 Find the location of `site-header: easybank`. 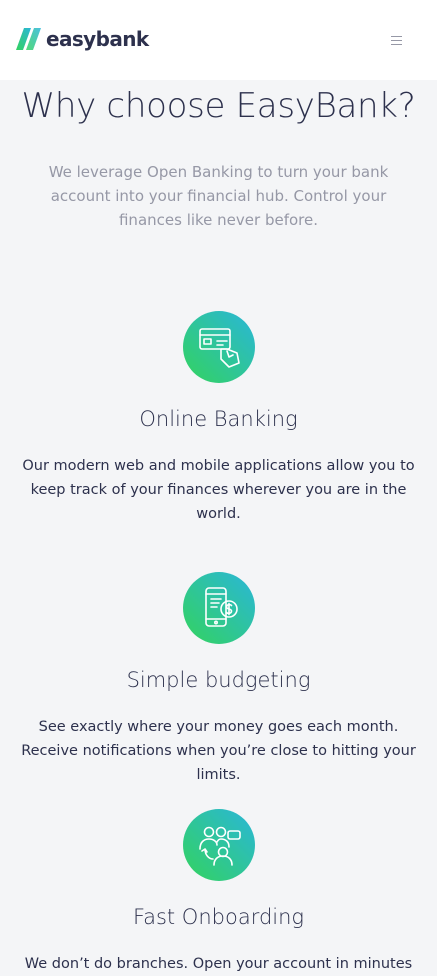

site-header: easybank is located at coordinates (218, 40).